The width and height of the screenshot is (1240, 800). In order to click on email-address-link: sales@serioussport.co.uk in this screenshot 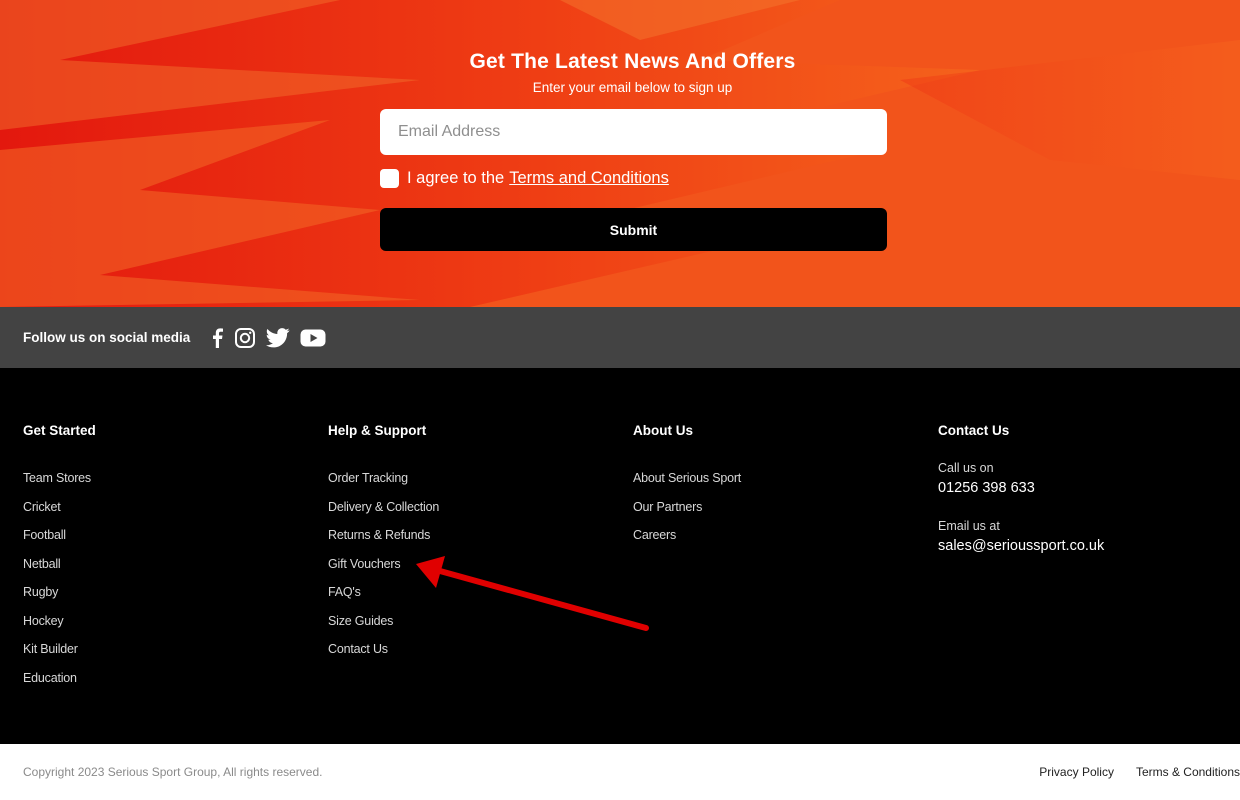, I will do `click(1021, 546)`.